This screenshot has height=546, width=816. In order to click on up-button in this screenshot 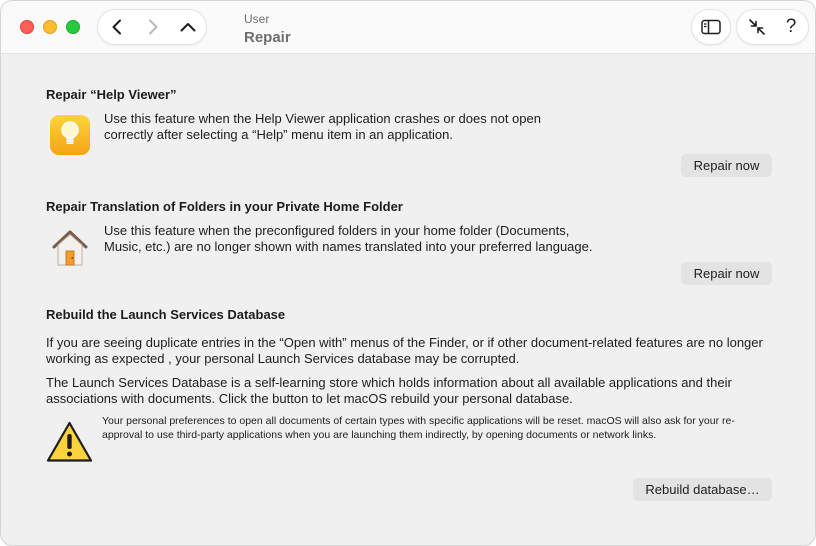, I will do `click(188, 27)`.